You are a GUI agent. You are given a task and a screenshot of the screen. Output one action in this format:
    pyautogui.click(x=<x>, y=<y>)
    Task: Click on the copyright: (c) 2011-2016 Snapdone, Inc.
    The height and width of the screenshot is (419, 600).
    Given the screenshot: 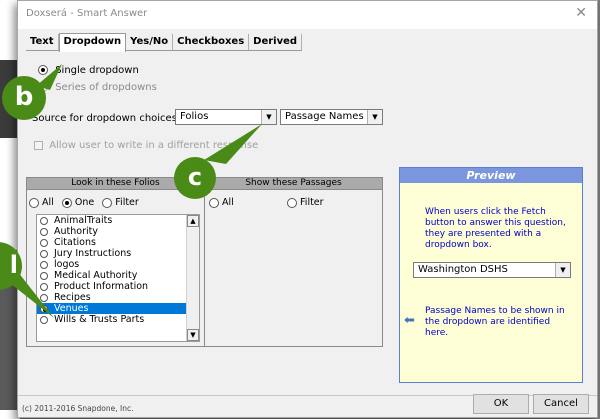 What is the action you would take?
    pyautogui.click(x=78, y=408)
    